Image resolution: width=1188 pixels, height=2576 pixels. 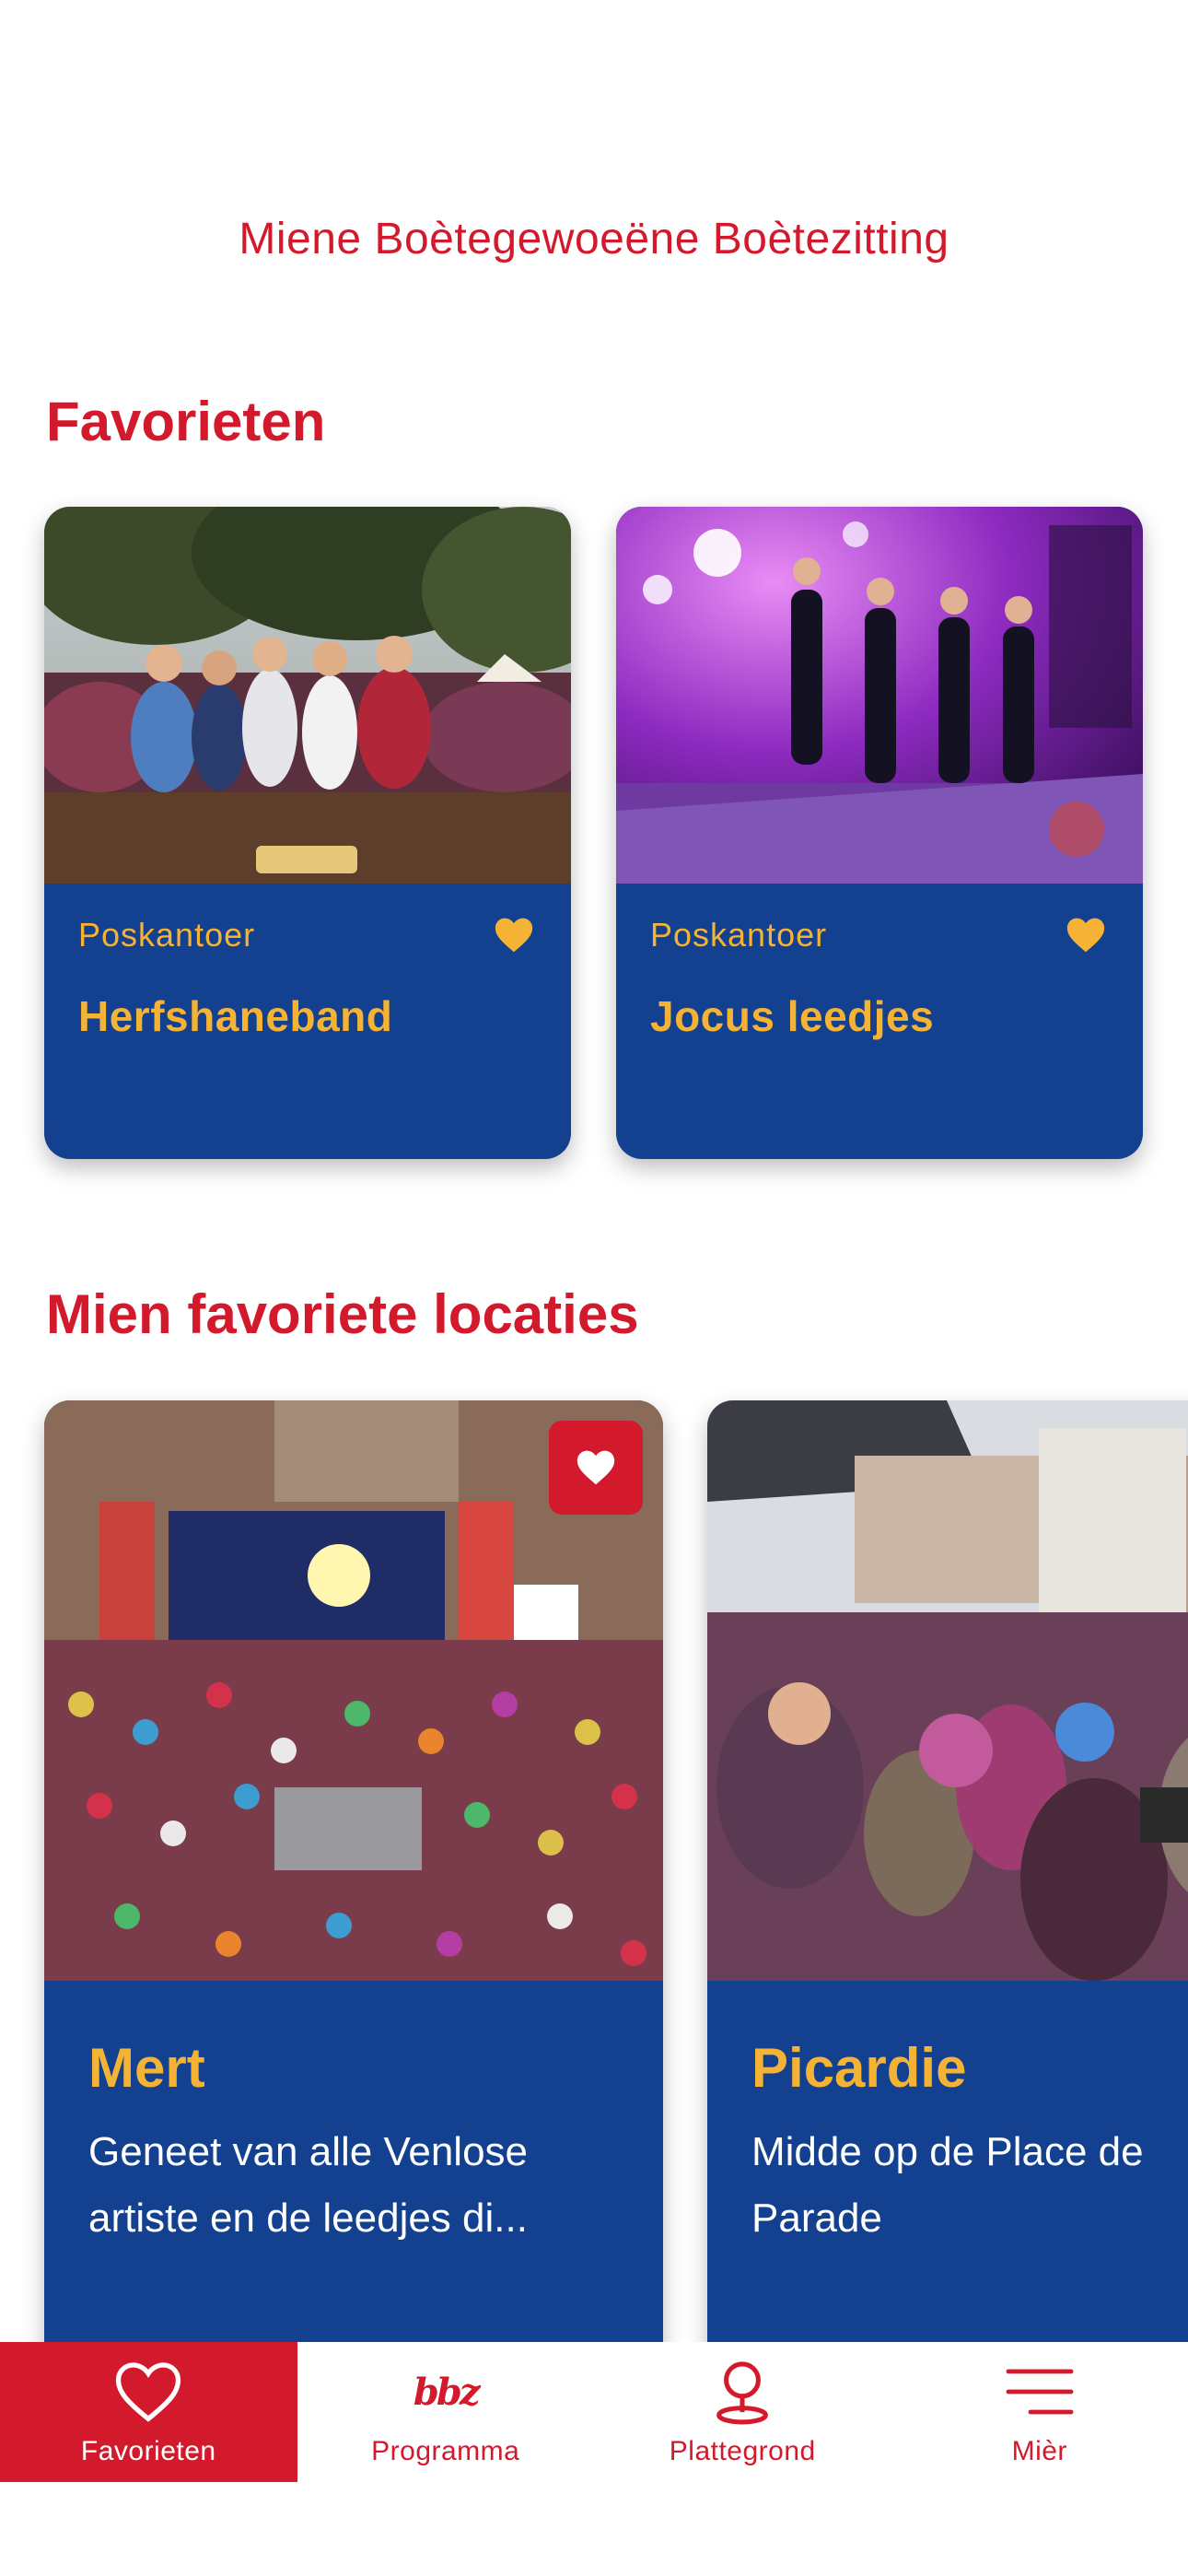 What do you see at coordinates (859, 2068) in the screenshot?
I see `location-name: Picardie` at bounding box center [859, 2068].